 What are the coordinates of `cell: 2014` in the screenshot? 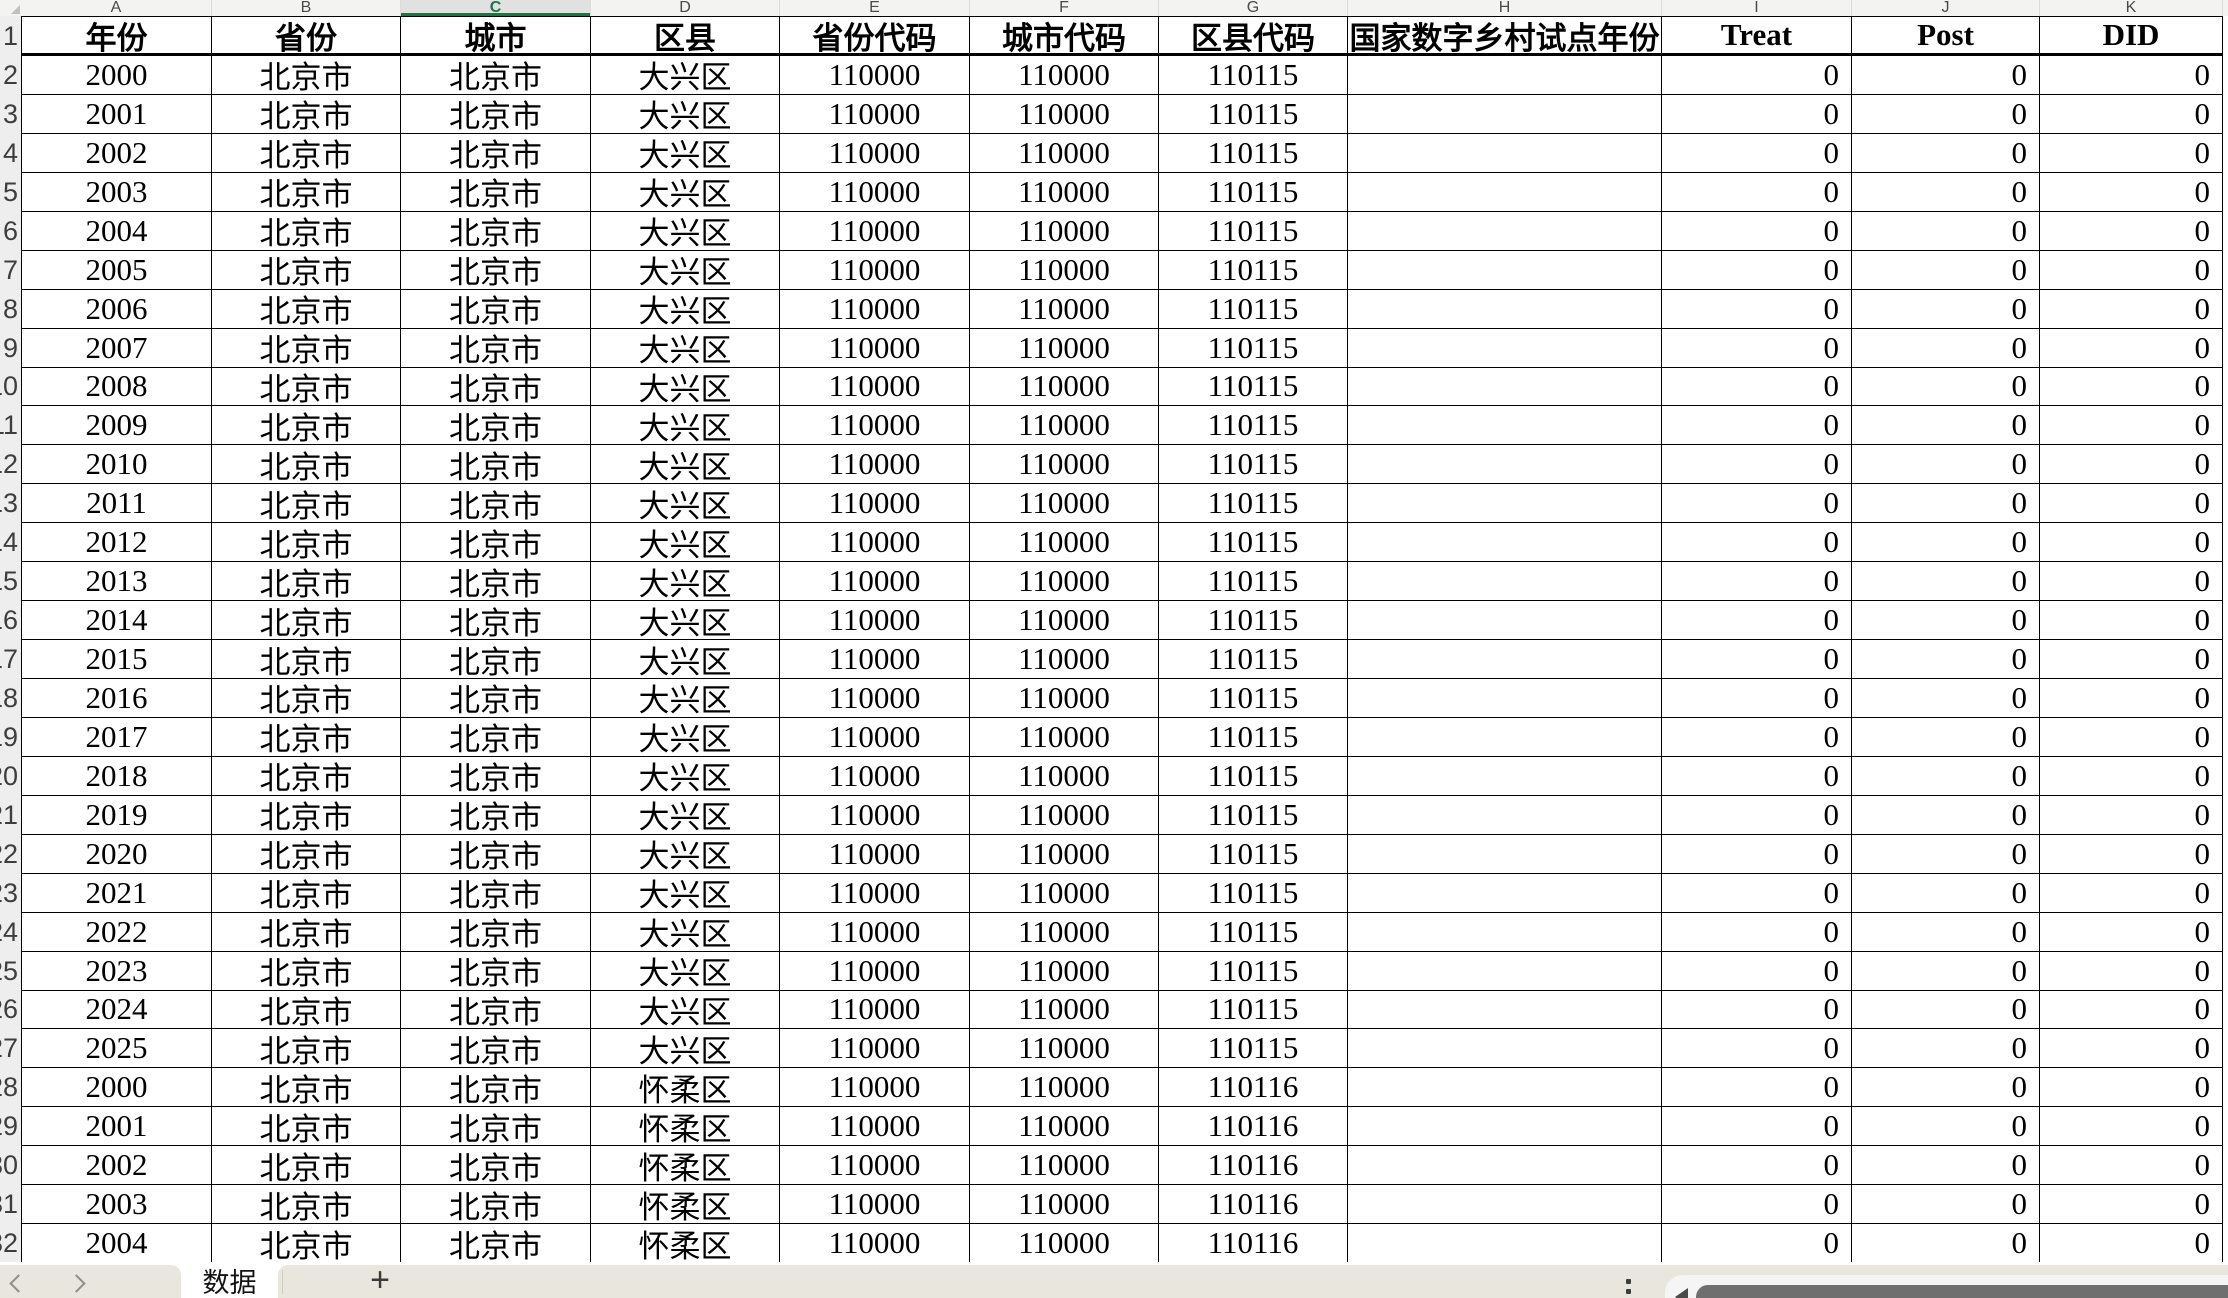 It's located at (116, 621).